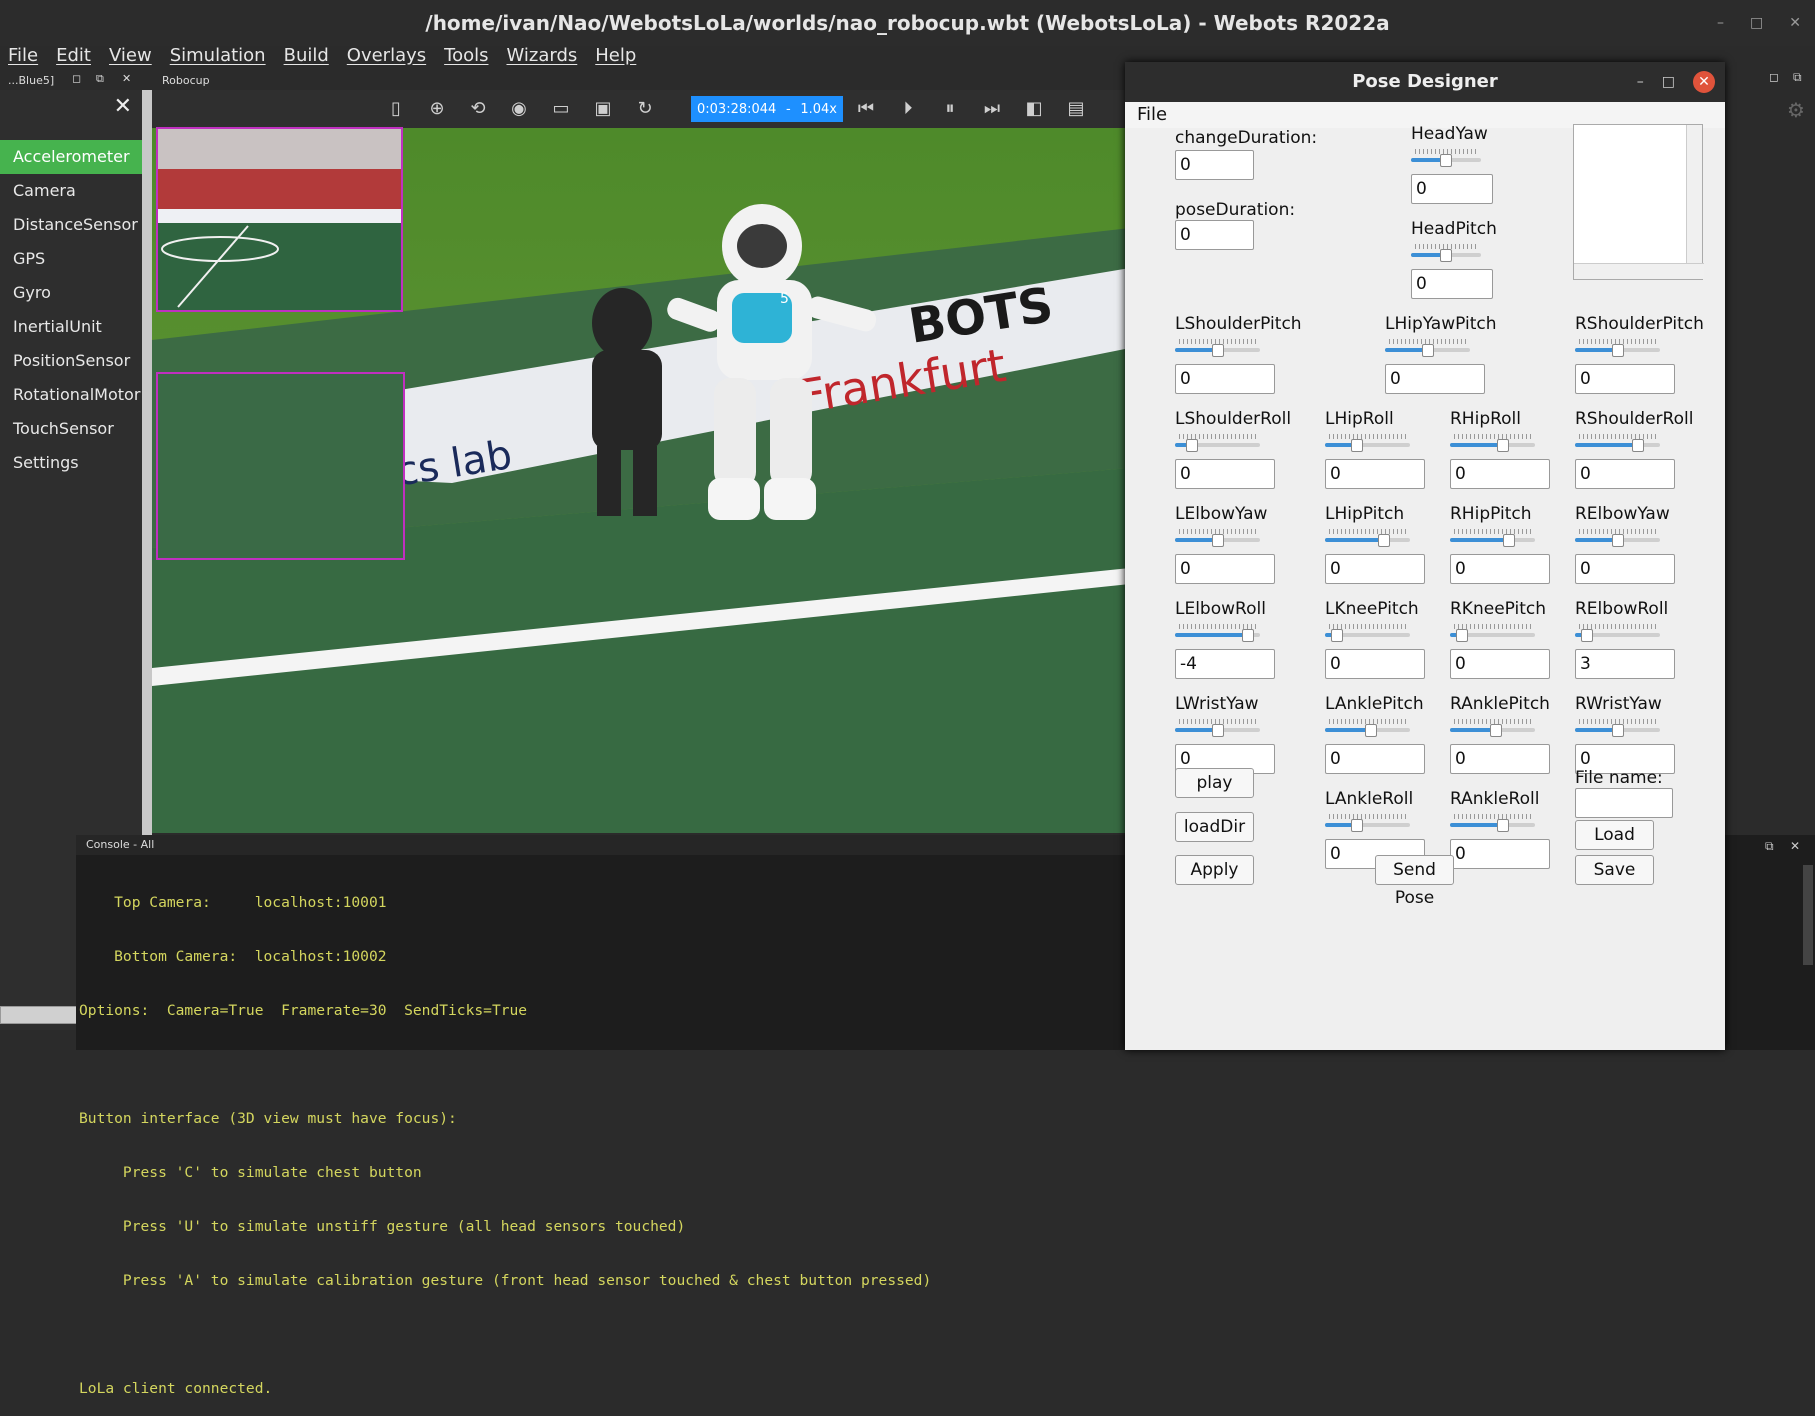 Image resolution: width=1815 pixels, height=1416 pixels. Describe the element at coordinates (1217, 633) in the screenshot. I see `lelbowroll-slider` at that location.